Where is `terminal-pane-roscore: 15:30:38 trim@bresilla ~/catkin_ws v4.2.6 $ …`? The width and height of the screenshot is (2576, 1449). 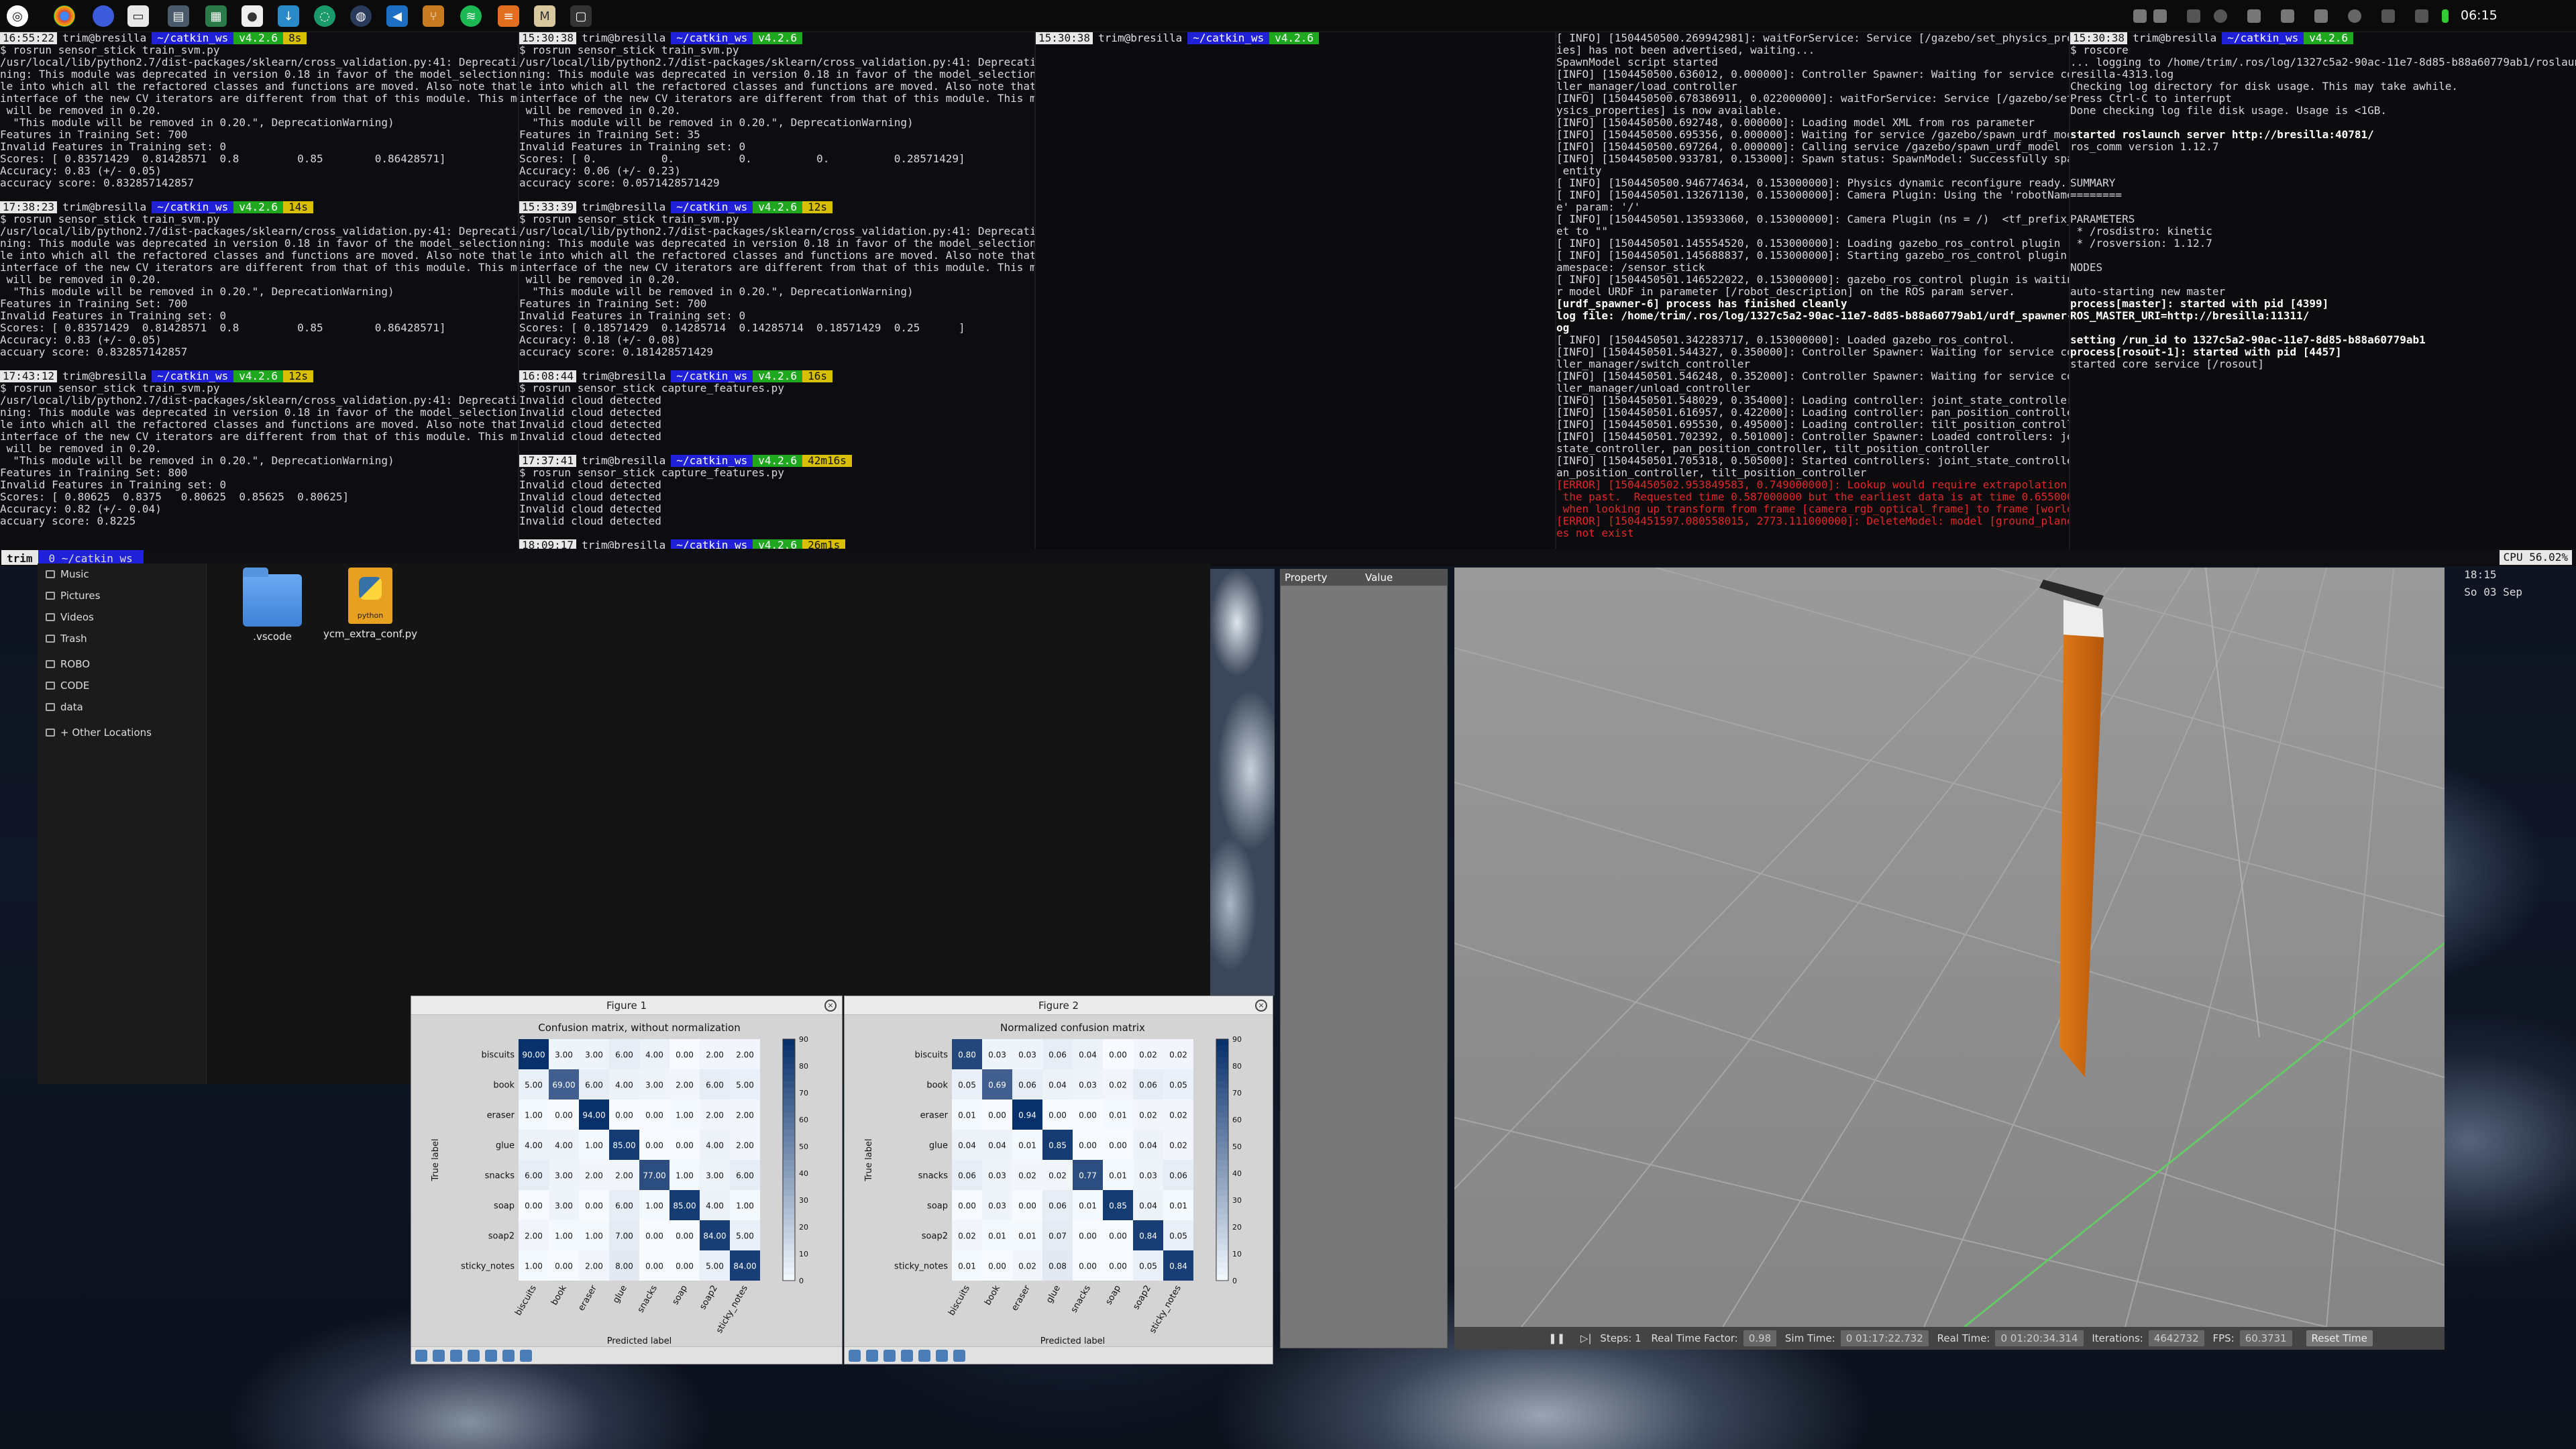 terminal-pane-roscore: 15:30:38 trim@bresilla ~/catkin_ws v4.2.6 $ … is located at coordinates (2323, 295).